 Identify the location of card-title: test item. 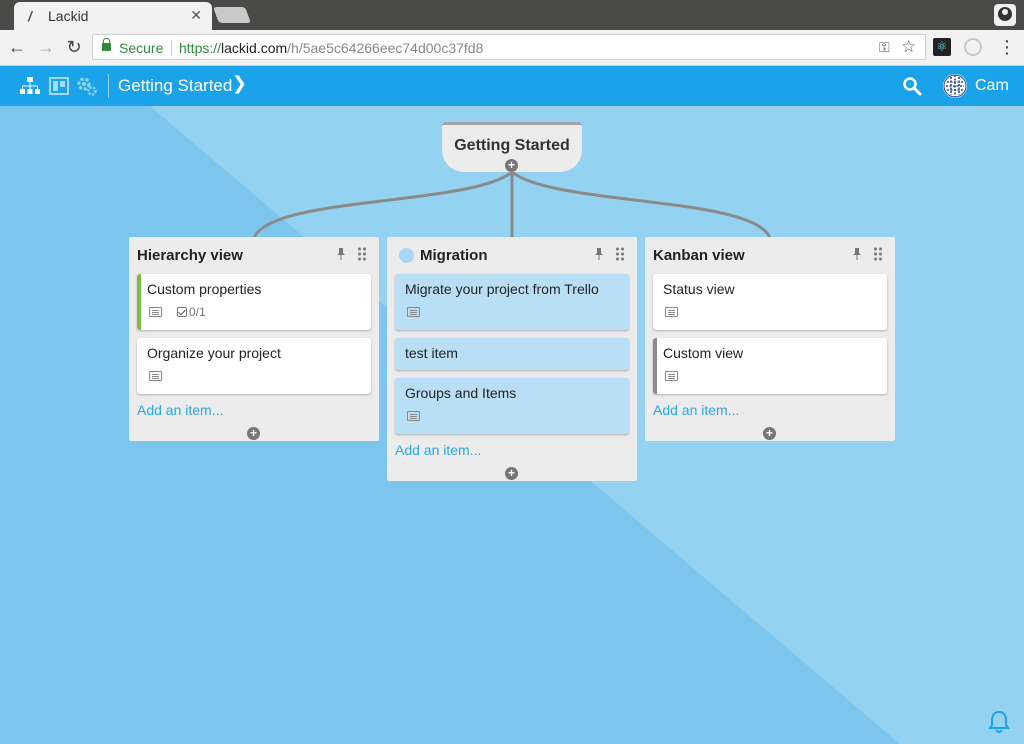
(431, 353).